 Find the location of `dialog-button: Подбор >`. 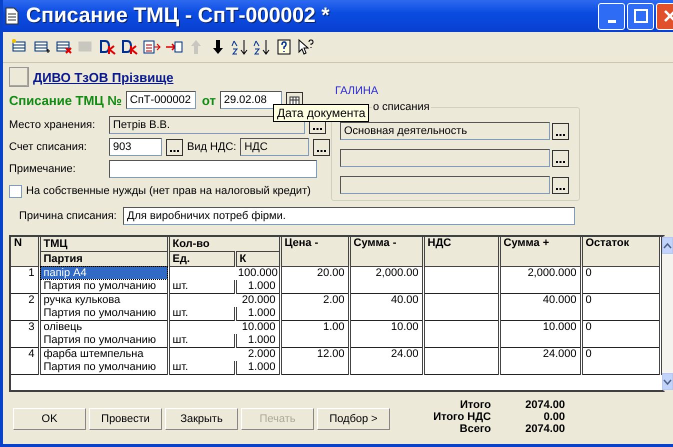

dialog-button: Подбор > is located at coordinates (353, 419).